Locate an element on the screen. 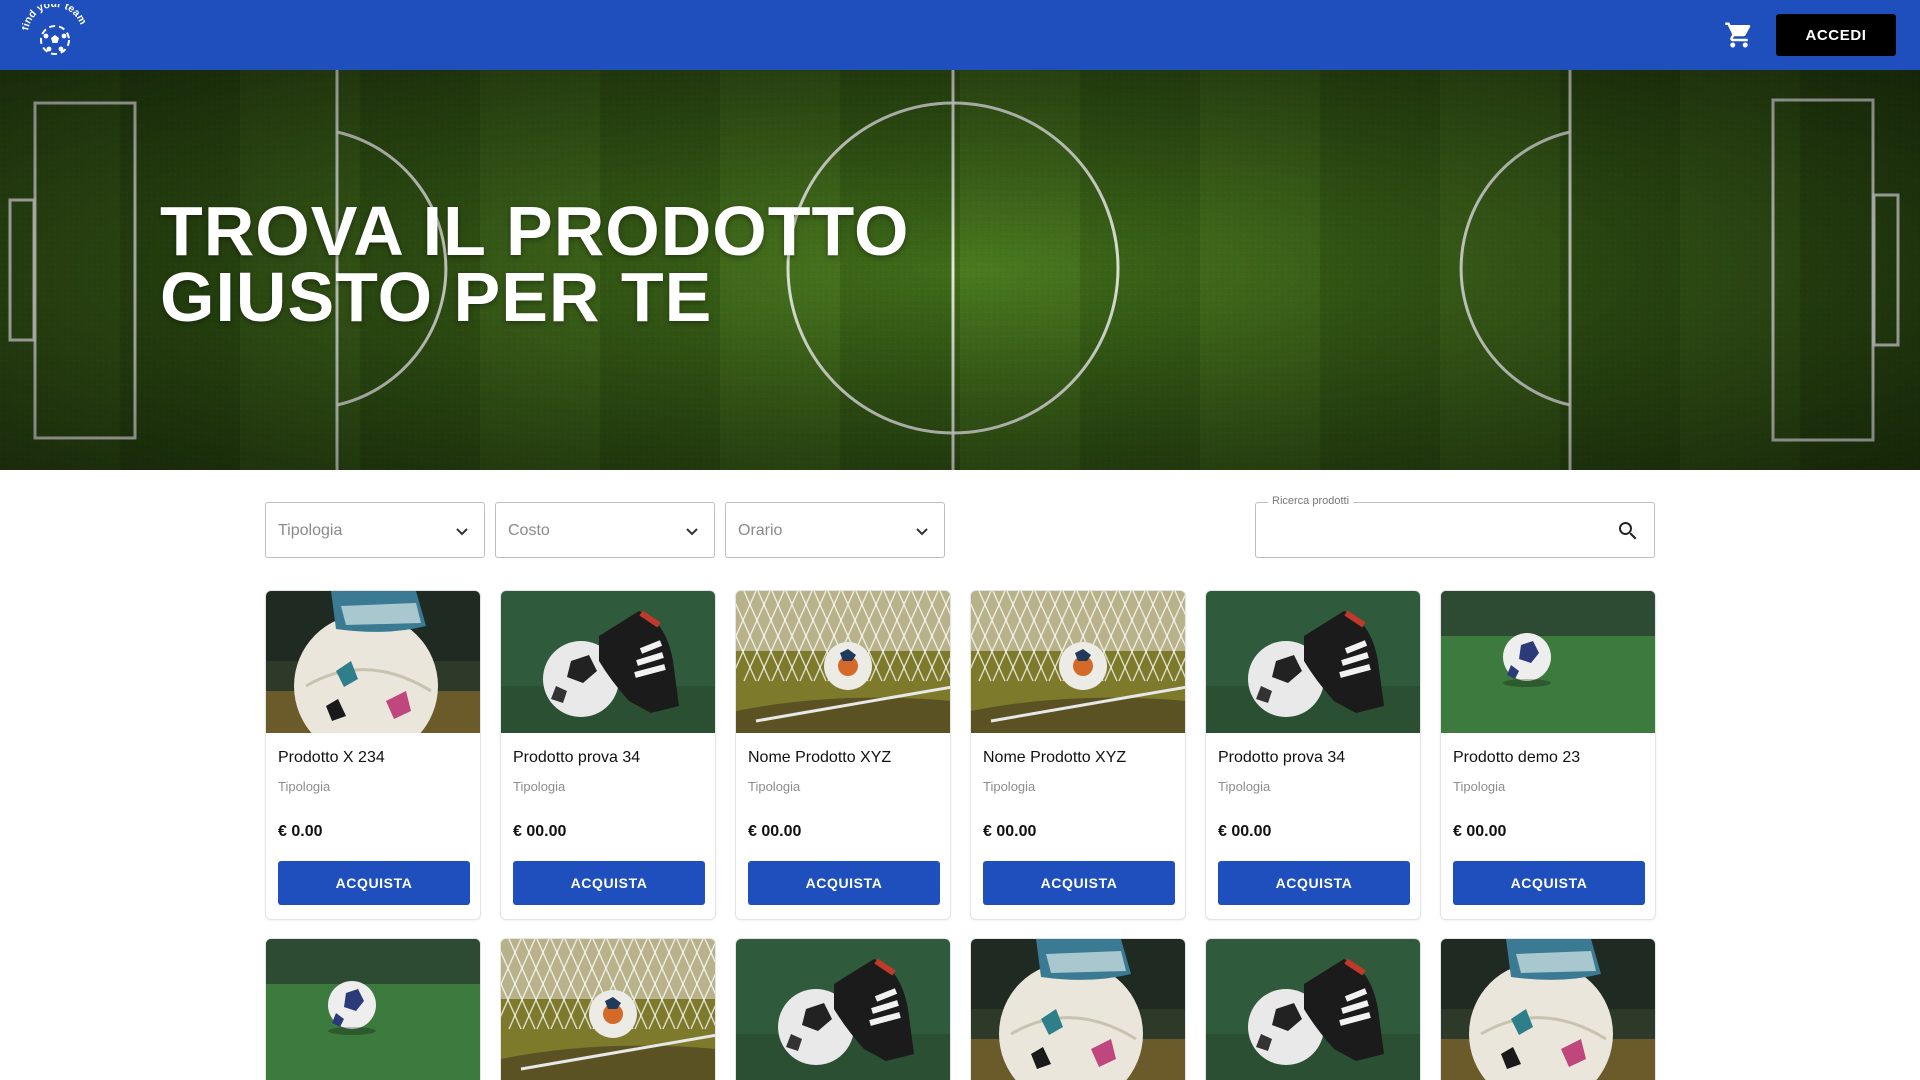  filter-orario-placeholder: Orario is located at coordinates (760, 530).